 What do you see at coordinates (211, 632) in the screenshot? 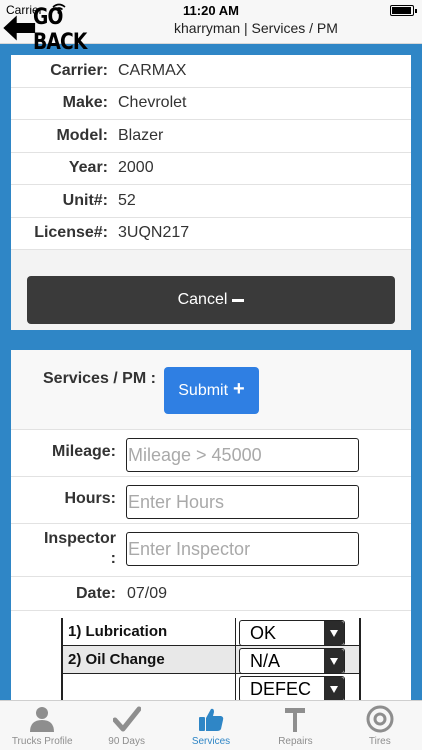
I see `checklist-row: 1) Lubrication OK` at bounding box center [211, 632].